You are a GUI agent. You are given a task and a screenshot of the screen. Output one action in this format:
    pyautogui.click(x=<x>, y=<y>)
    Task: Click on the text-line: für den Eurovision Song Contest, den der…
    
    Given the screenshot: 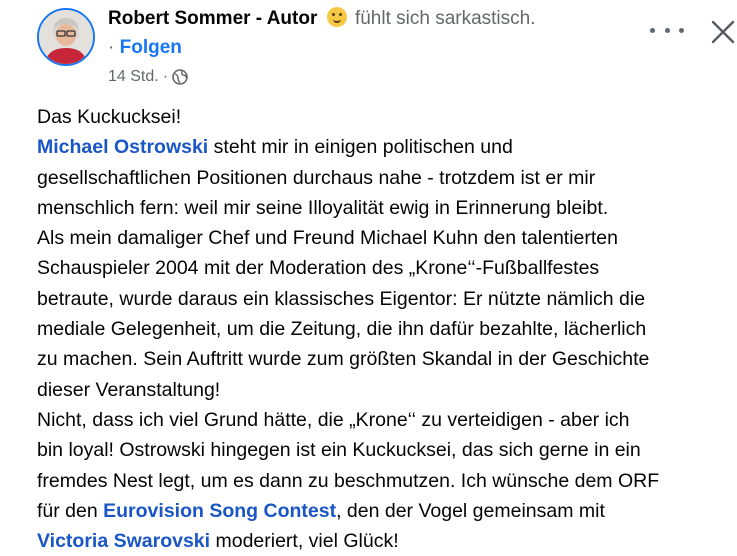 What is the action you would take?
    pyautogui.click(x=387, y=511)
    